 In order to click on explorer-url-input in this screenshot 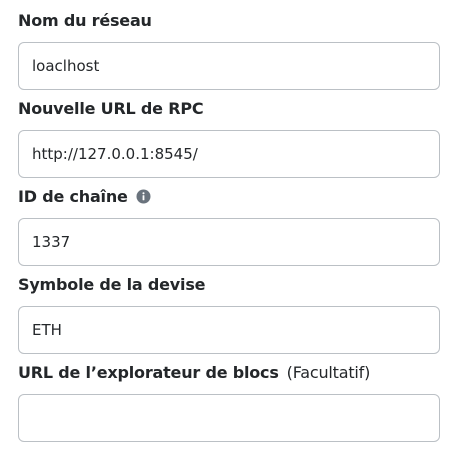, I will do `click(229, 418)`.